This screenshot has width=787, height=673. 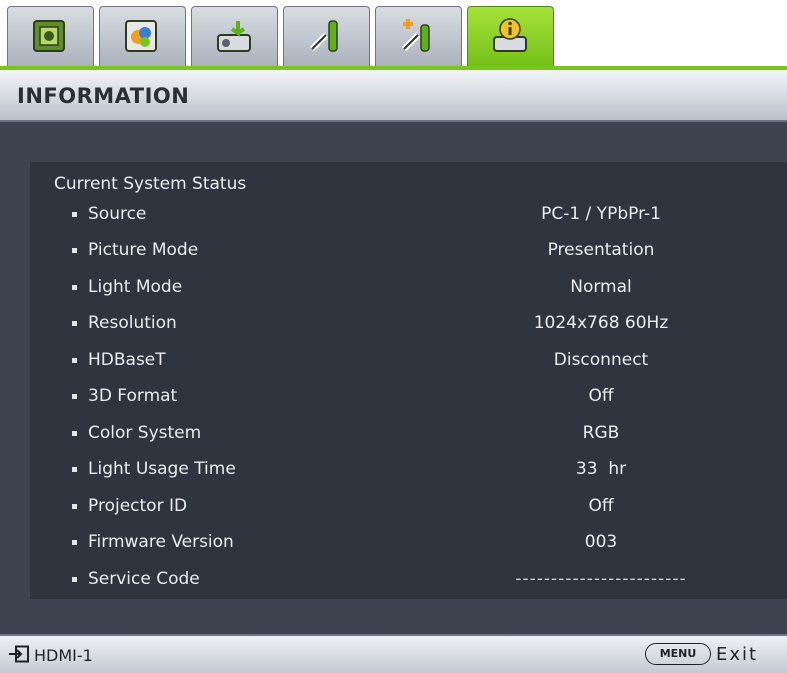 What do you see at coordinates (63, 655) in the screenshot?
I see `current-source: HDMI-1` at bounding box center [63, 655].